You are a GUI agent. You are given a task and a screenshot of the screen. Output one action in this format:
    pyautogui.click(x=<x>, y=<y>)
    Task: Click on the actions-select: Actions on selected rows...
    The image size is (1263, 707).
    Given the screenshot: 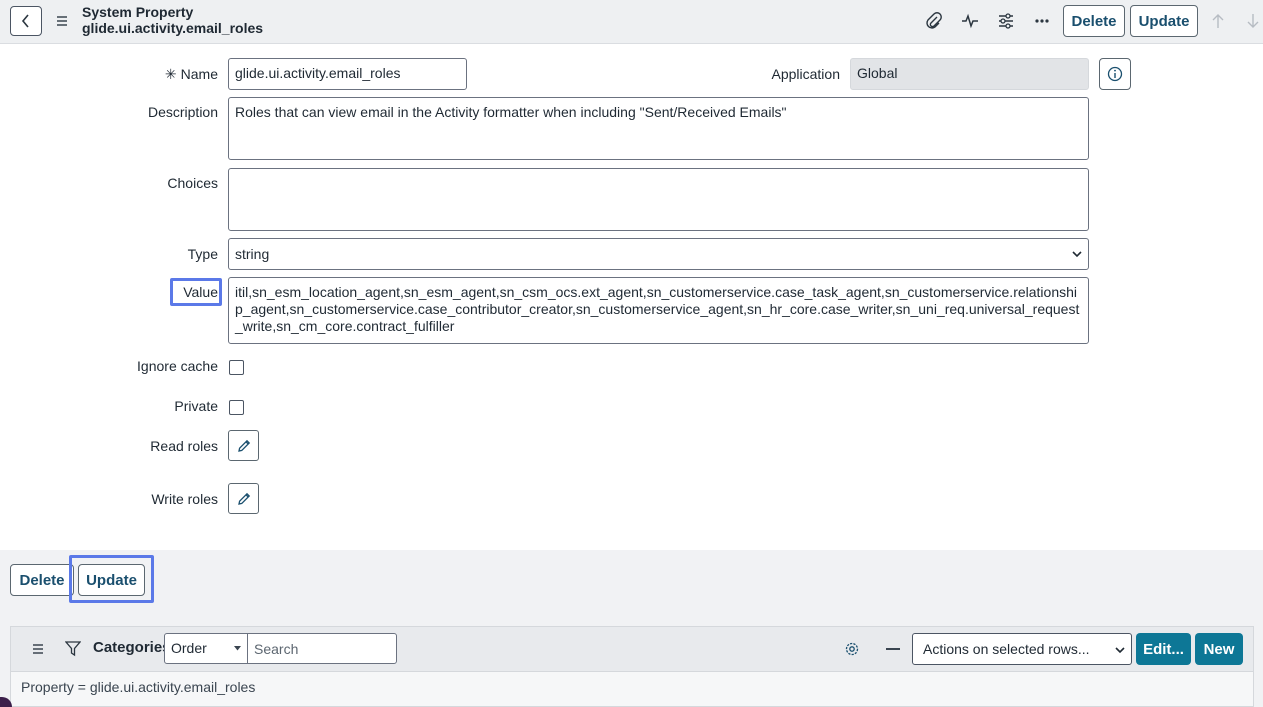 What is the action you would take?
    pyautogui.click(x=1022, y=649)
    